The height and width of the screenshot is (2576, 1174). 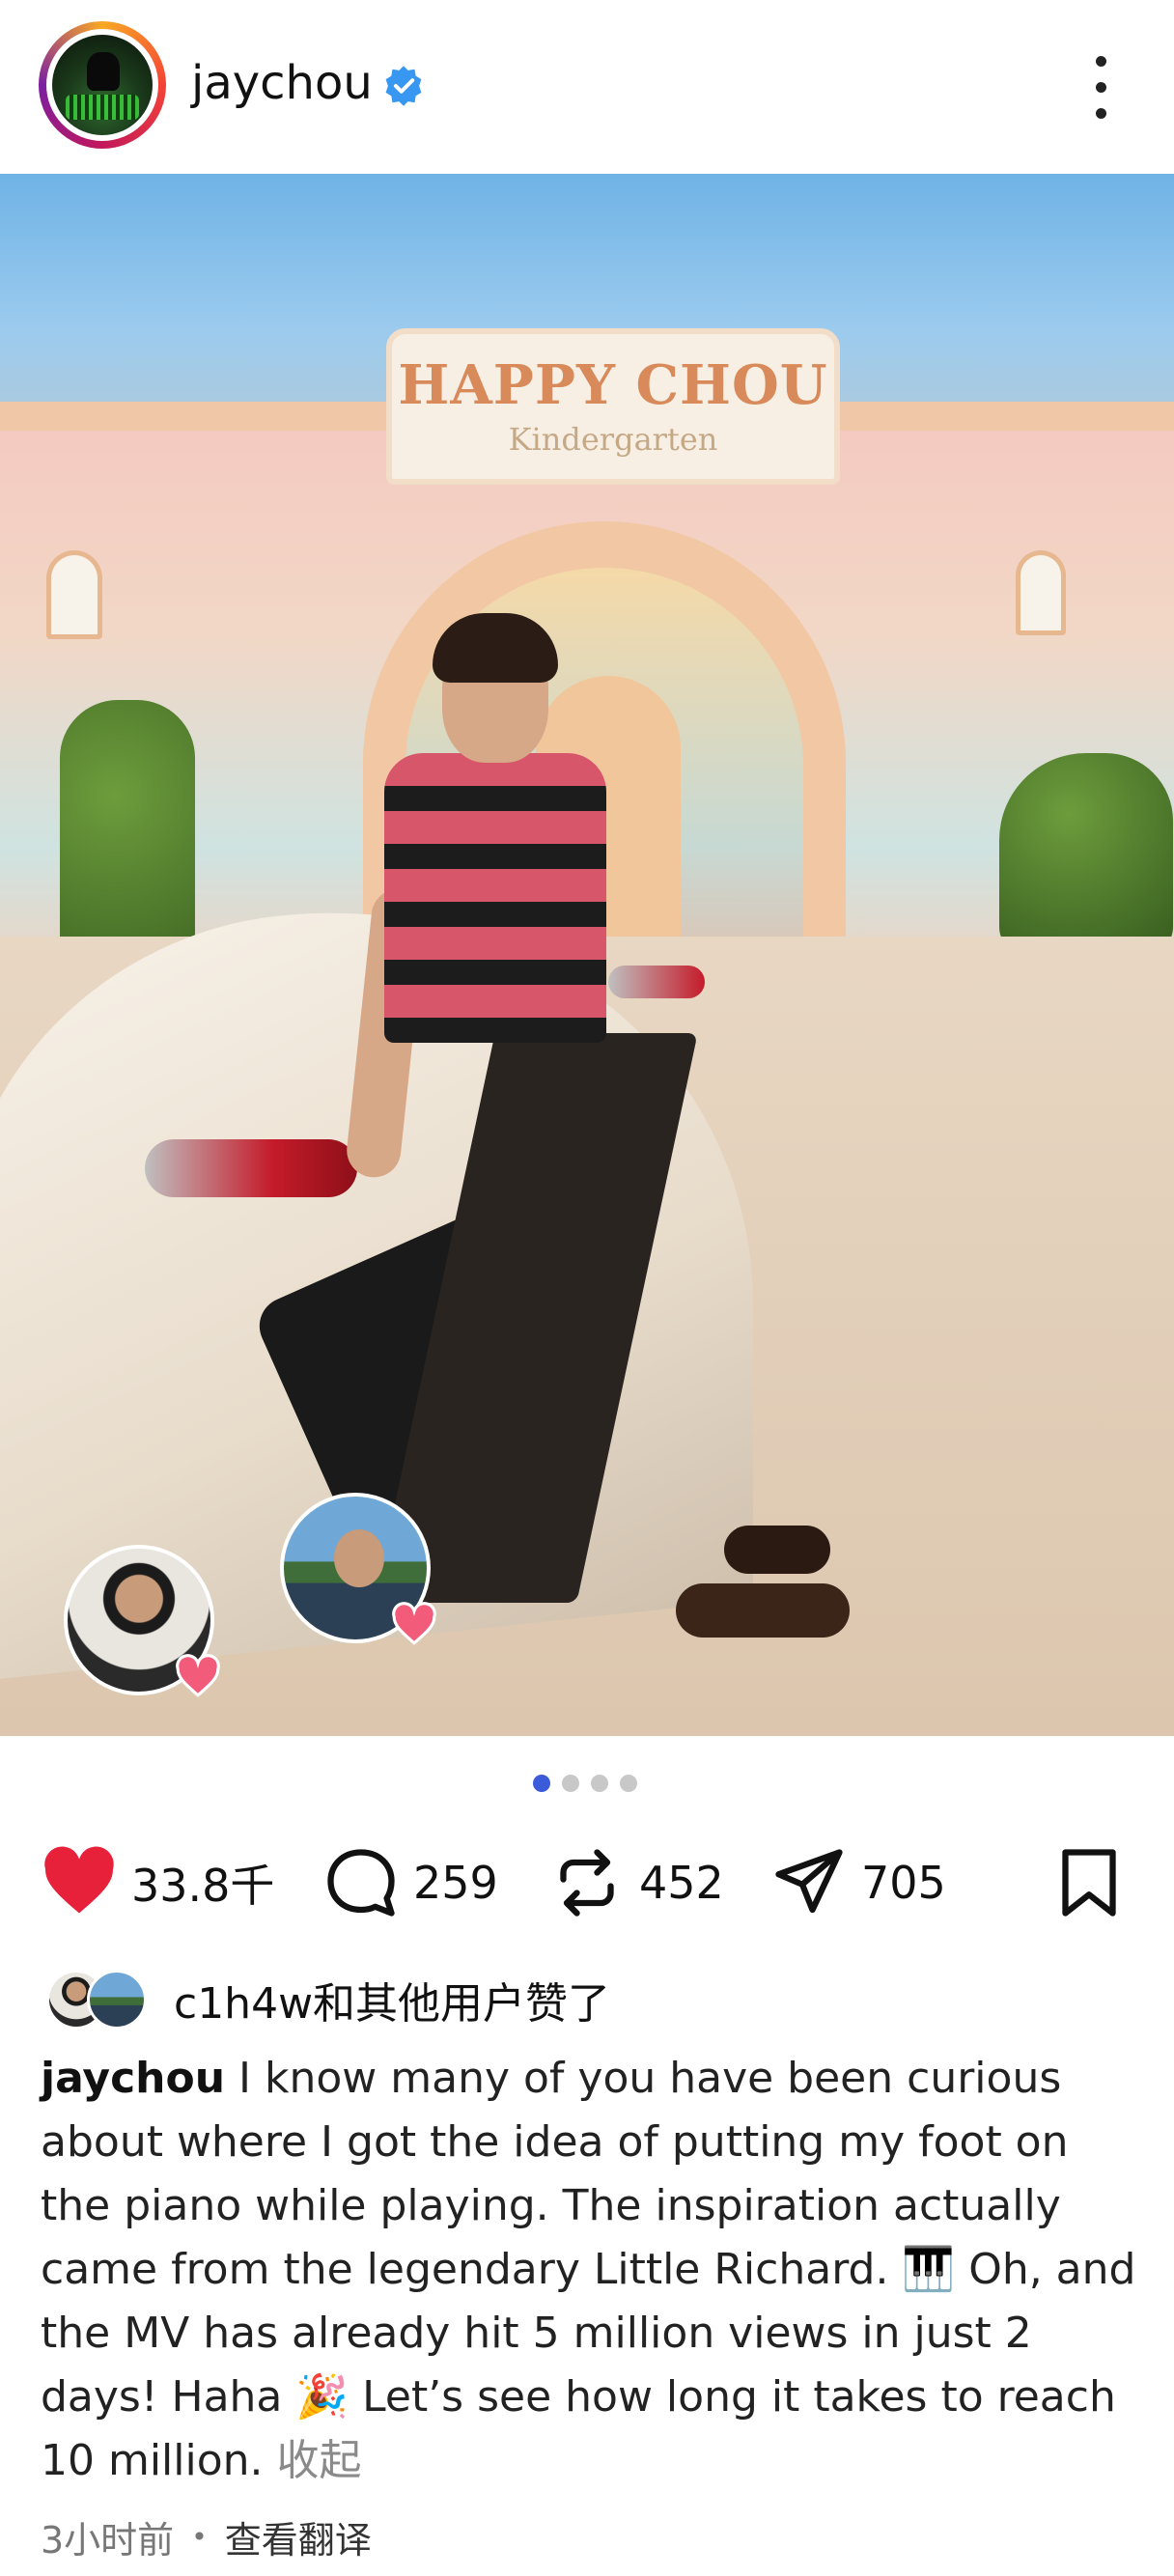 I want to click on repost-icon, so click(x=587, y=1883).